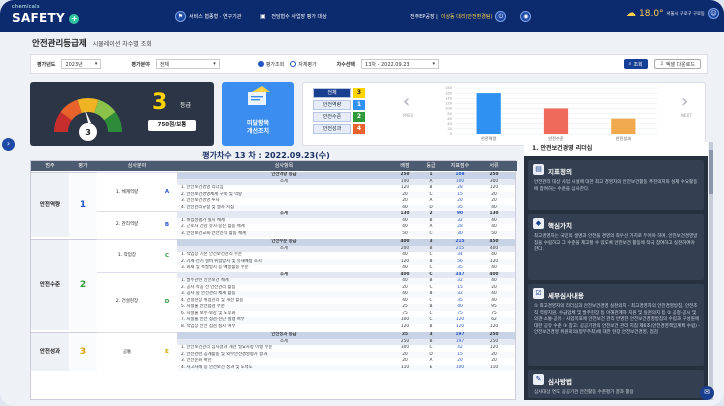 The image size is (724, 406). I want to click on table-row: 4. 사고사례 등 안전보건 성과 및 노력도 110 E 100 110, so click(346, 367).